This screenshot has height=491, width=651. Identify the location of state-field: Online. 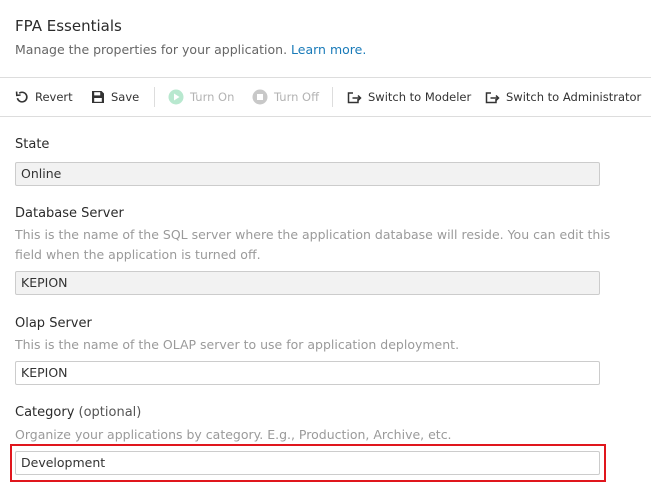
(307, 174).